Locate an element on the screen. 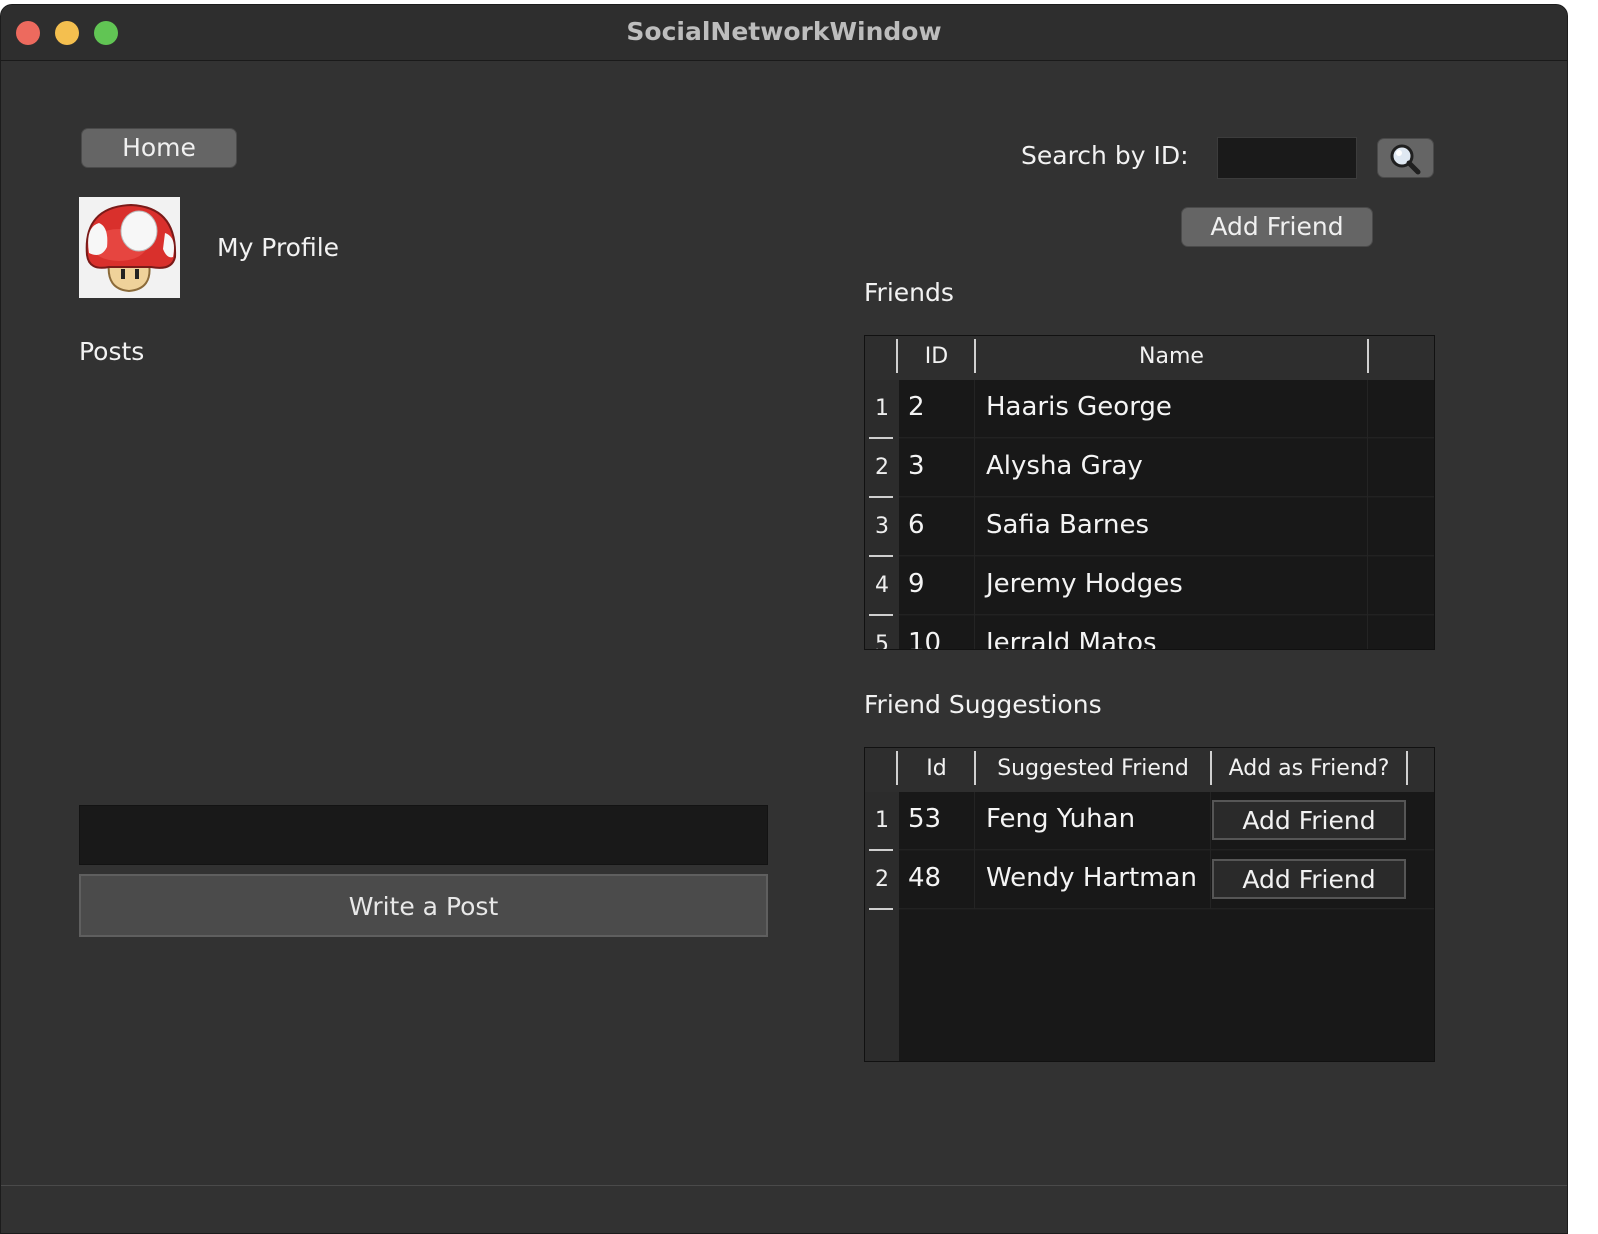  friends-table-header: ID Name is located at coordinates (1149, 358).